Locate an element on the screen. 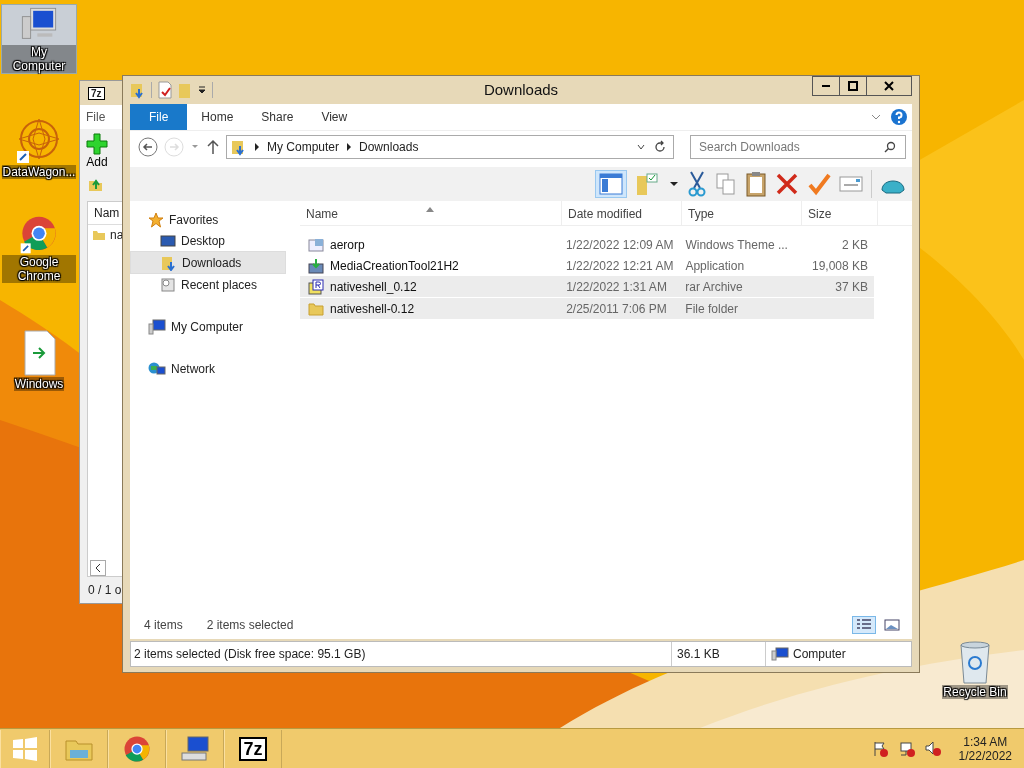  menu-item: File is located at coordinates (96, 117).